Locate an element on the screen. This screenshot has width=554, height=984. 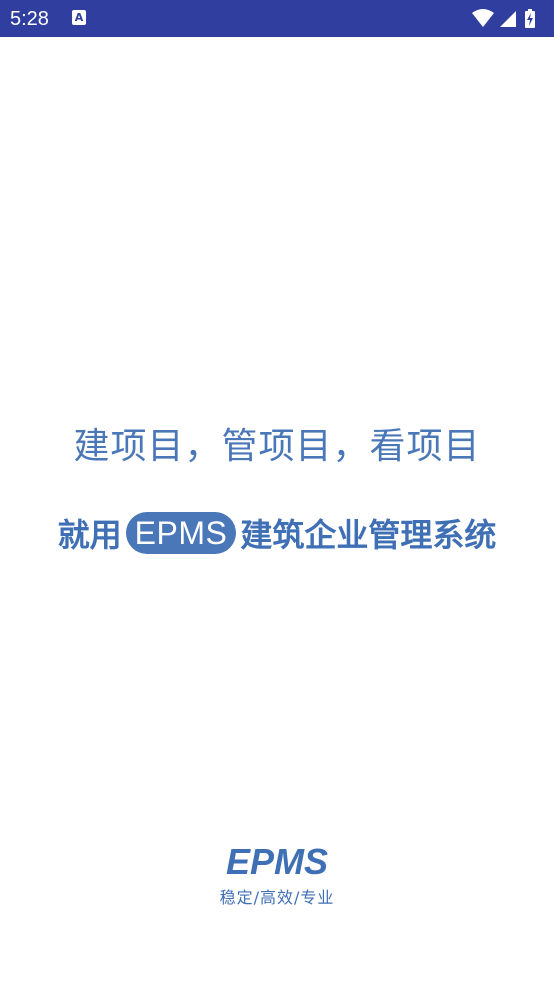
notification-icon: A is located at coordinates (79, 17).